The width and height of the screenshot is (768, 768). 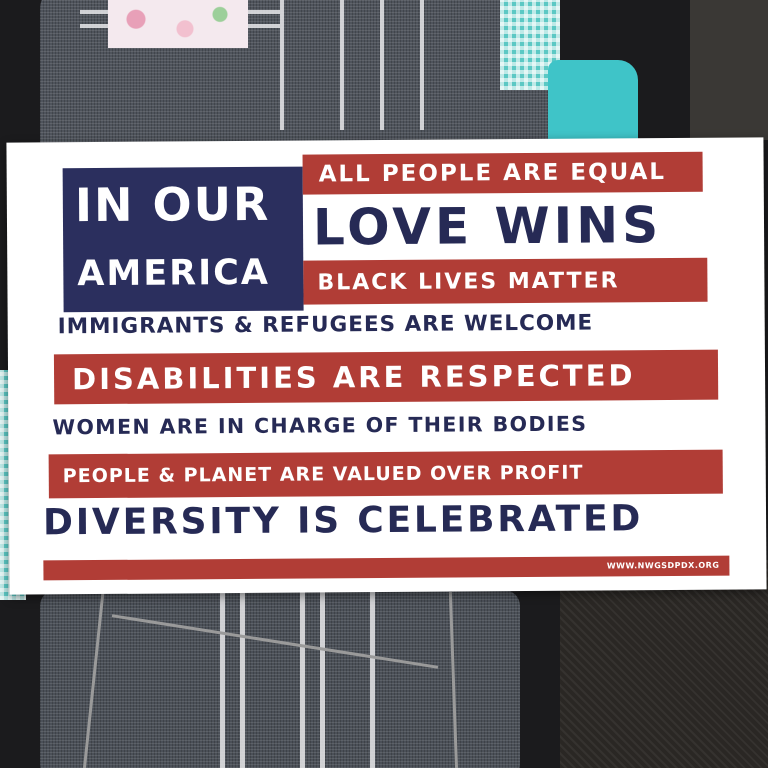 What do you see at coordinates (183, 239) in the screenshot?
I see `blue-canton: IN OUR AMERICA` at bounding box center [183, 239].